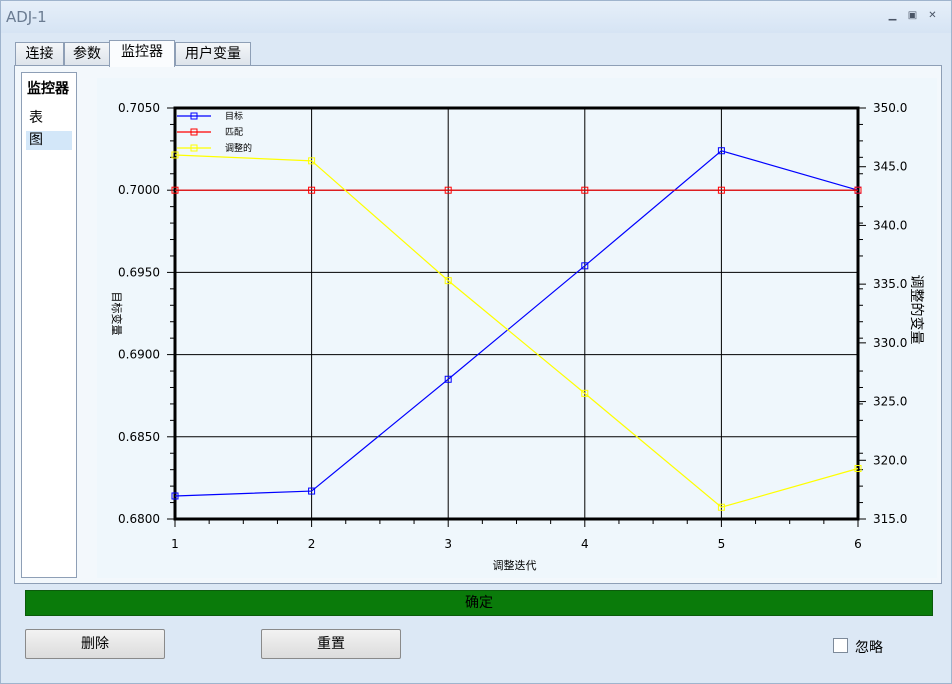 The image size is (952, 684). I want to click on tab-user-vars: 用户变量, so click(213, 54).